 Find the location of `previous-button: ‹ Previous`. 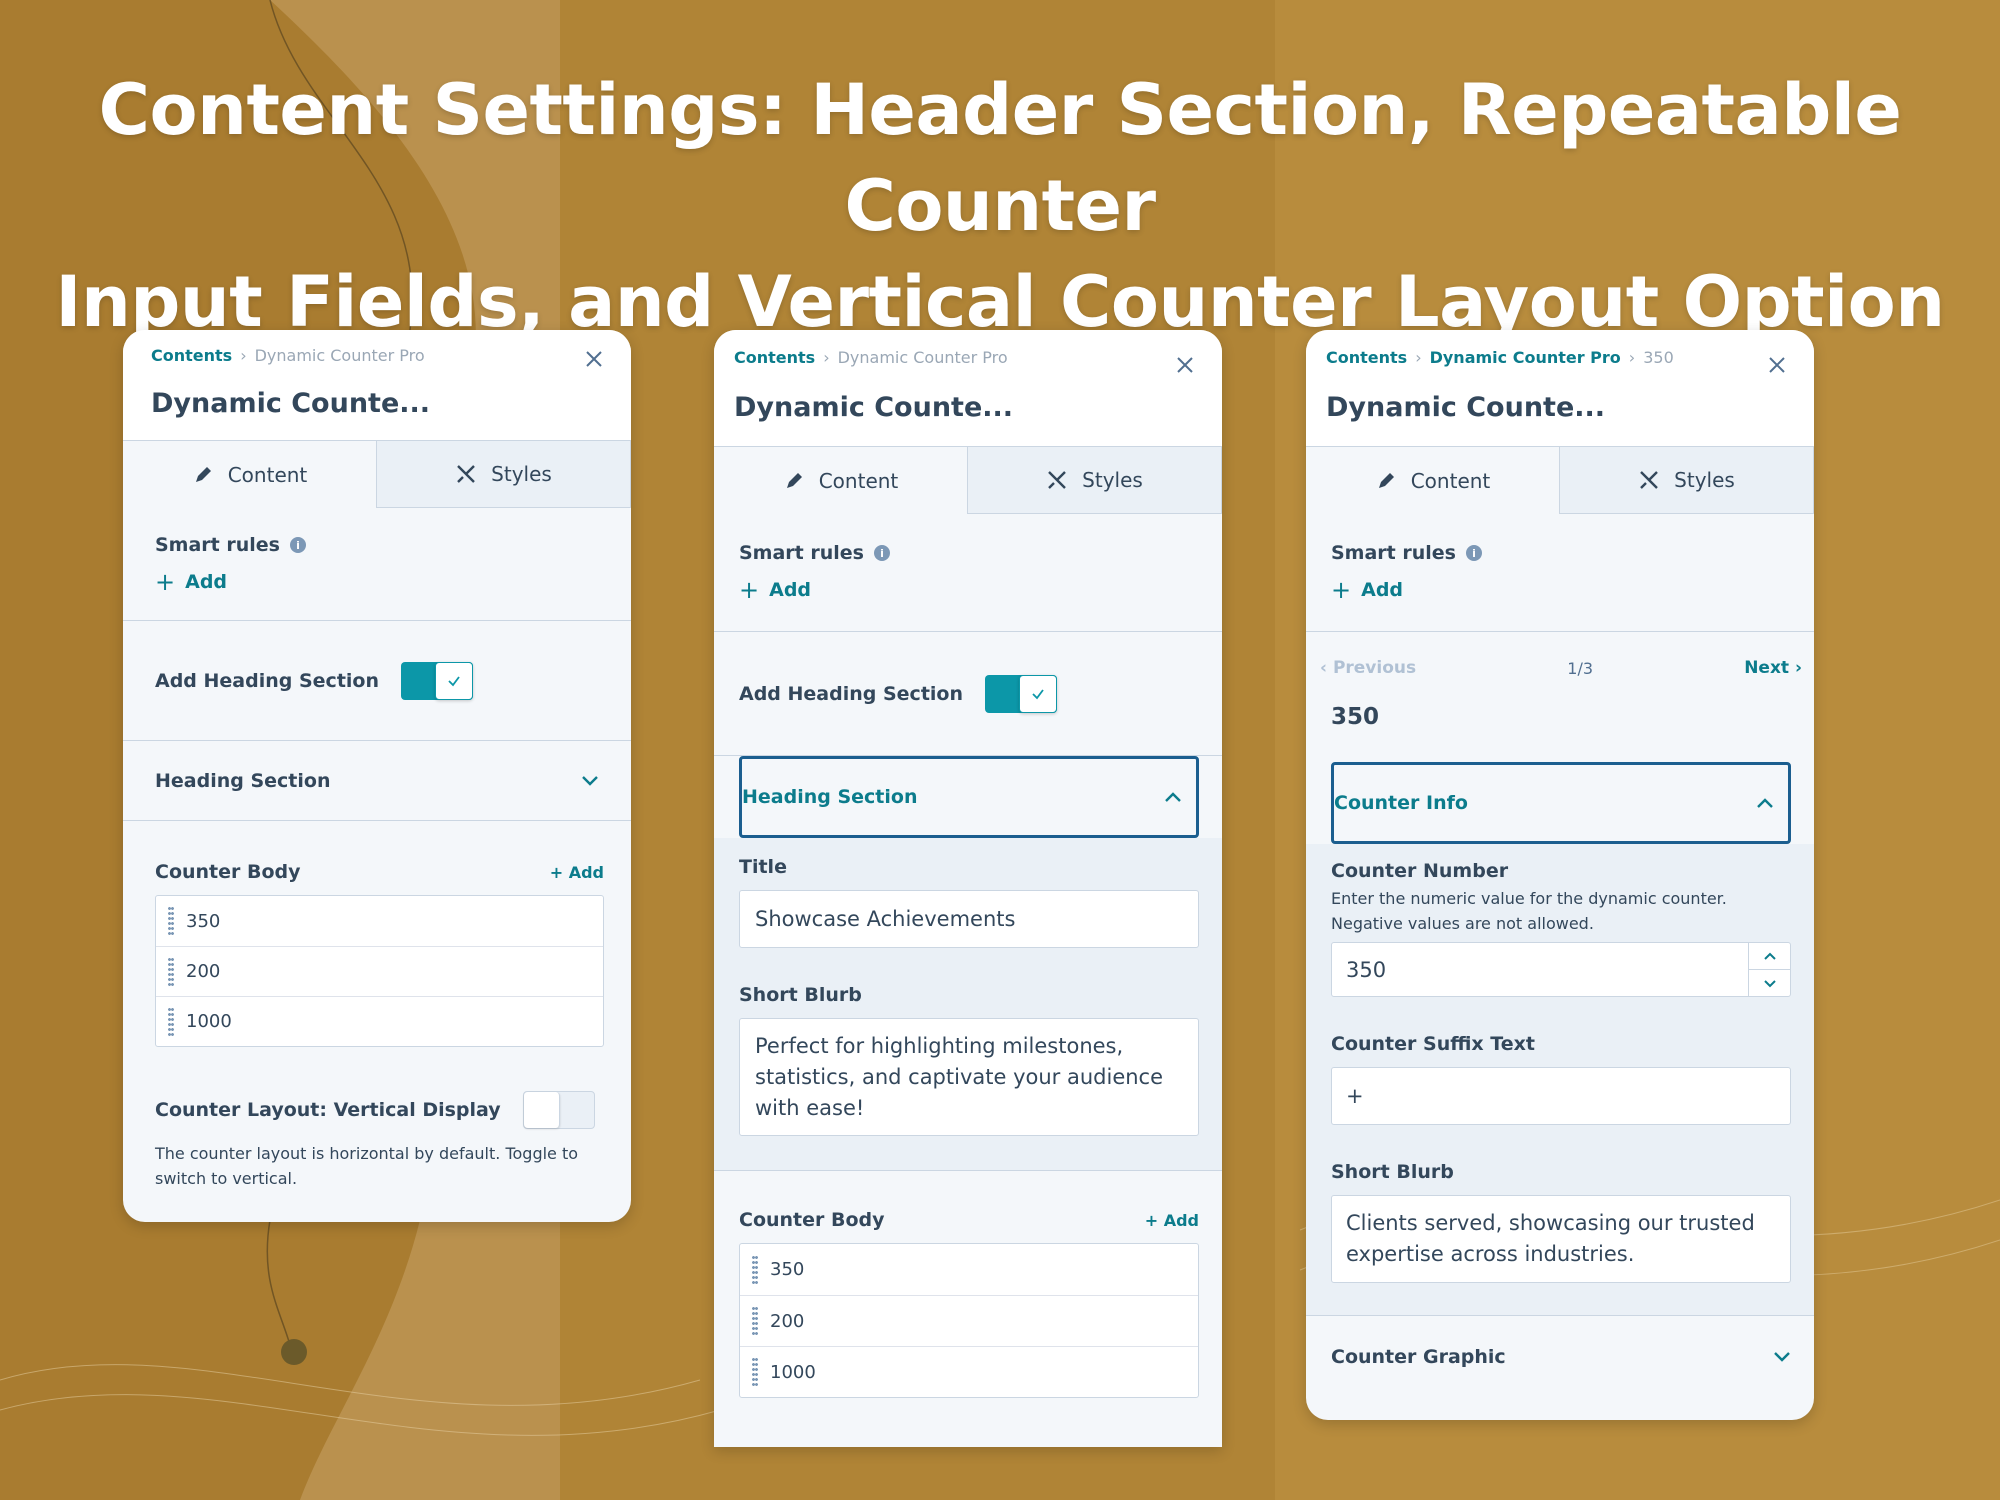

previous-button: ‹ Previous is located at coordinates (1368, 668).